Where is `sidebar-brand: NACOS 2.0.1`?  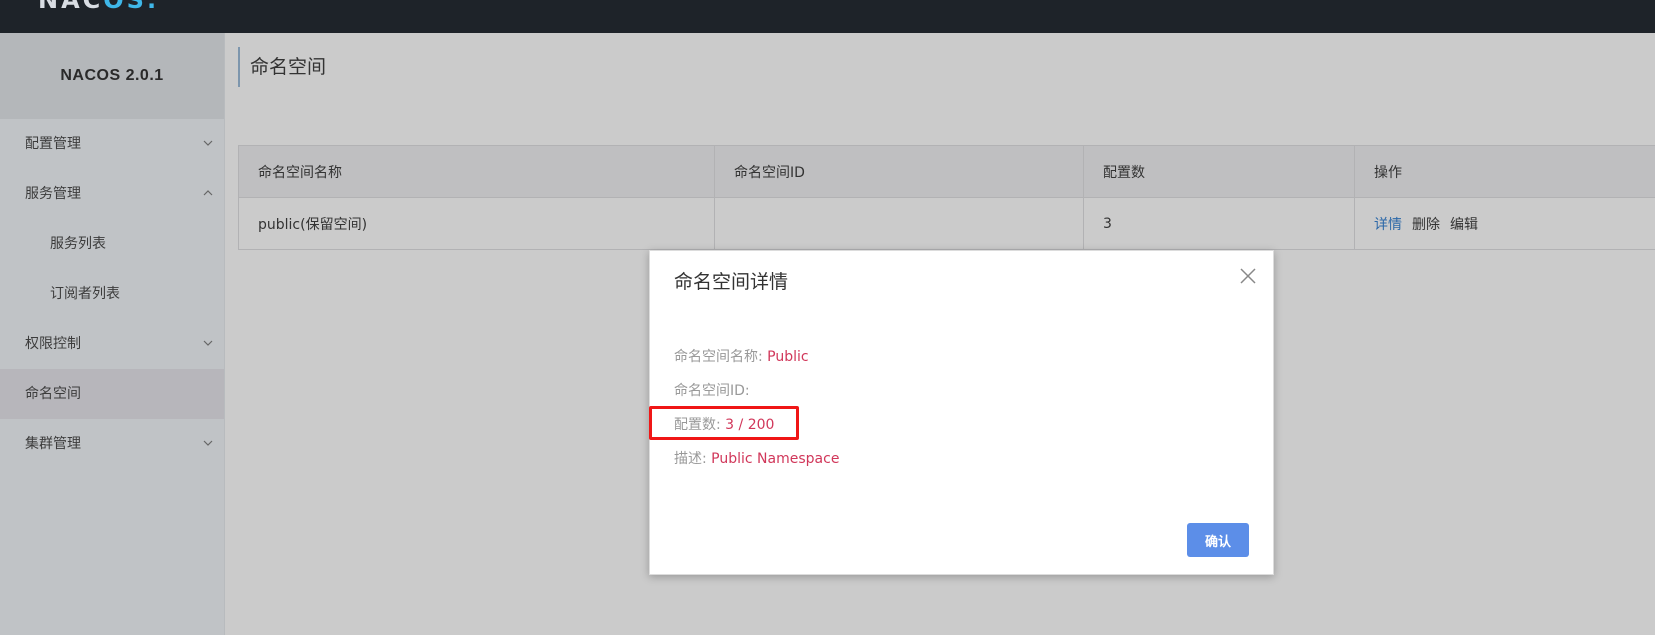
sidebar-brand: NACOS 2.0.1 is located at coordinates (112, 76).